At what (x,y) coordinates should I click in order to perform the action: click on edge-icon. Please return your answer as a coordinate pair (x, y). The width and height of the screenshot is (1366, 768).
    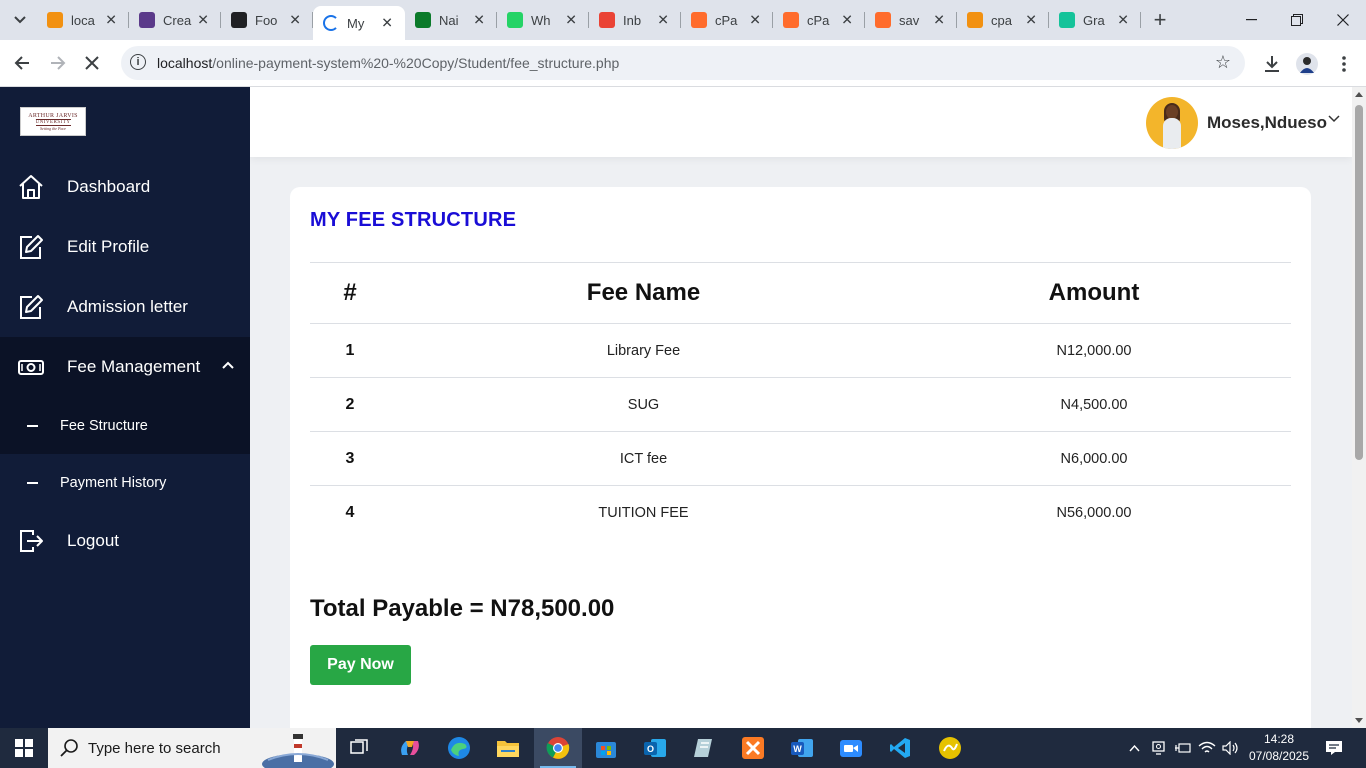
    Looking at the image, I should click on (459, 748).